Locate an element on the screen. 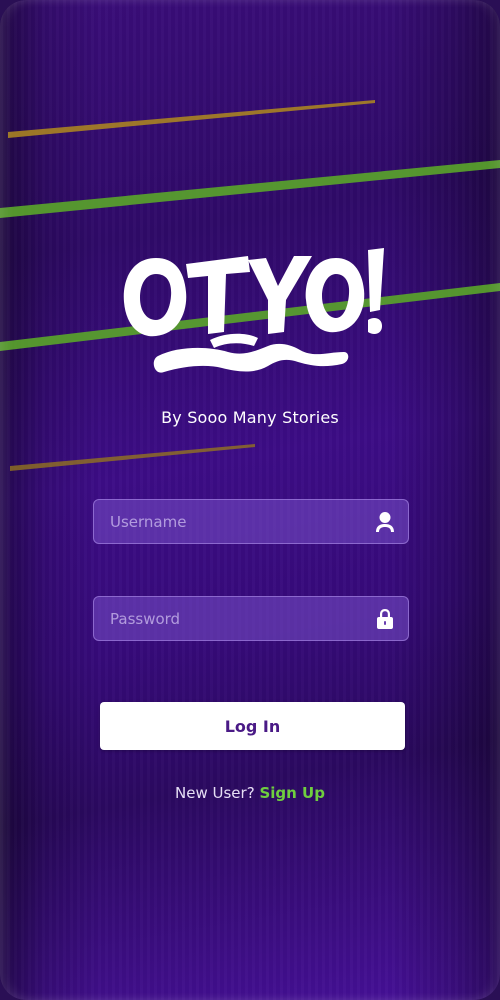 This screenshot has width=500, height=1000. user-icon is located at coordinates (385, 521).